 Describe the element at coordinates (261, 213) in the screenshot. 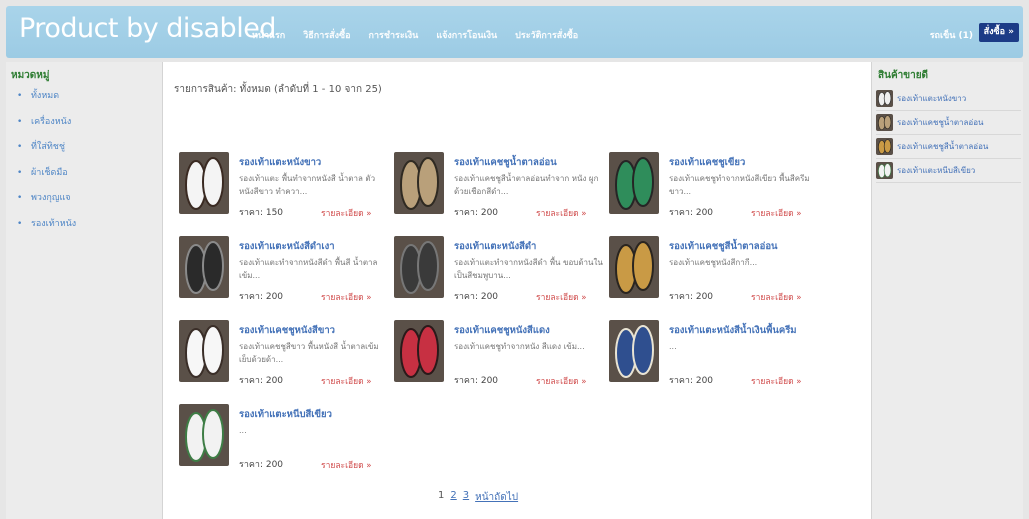

I see `product-price: ราคา: 150` at that location.